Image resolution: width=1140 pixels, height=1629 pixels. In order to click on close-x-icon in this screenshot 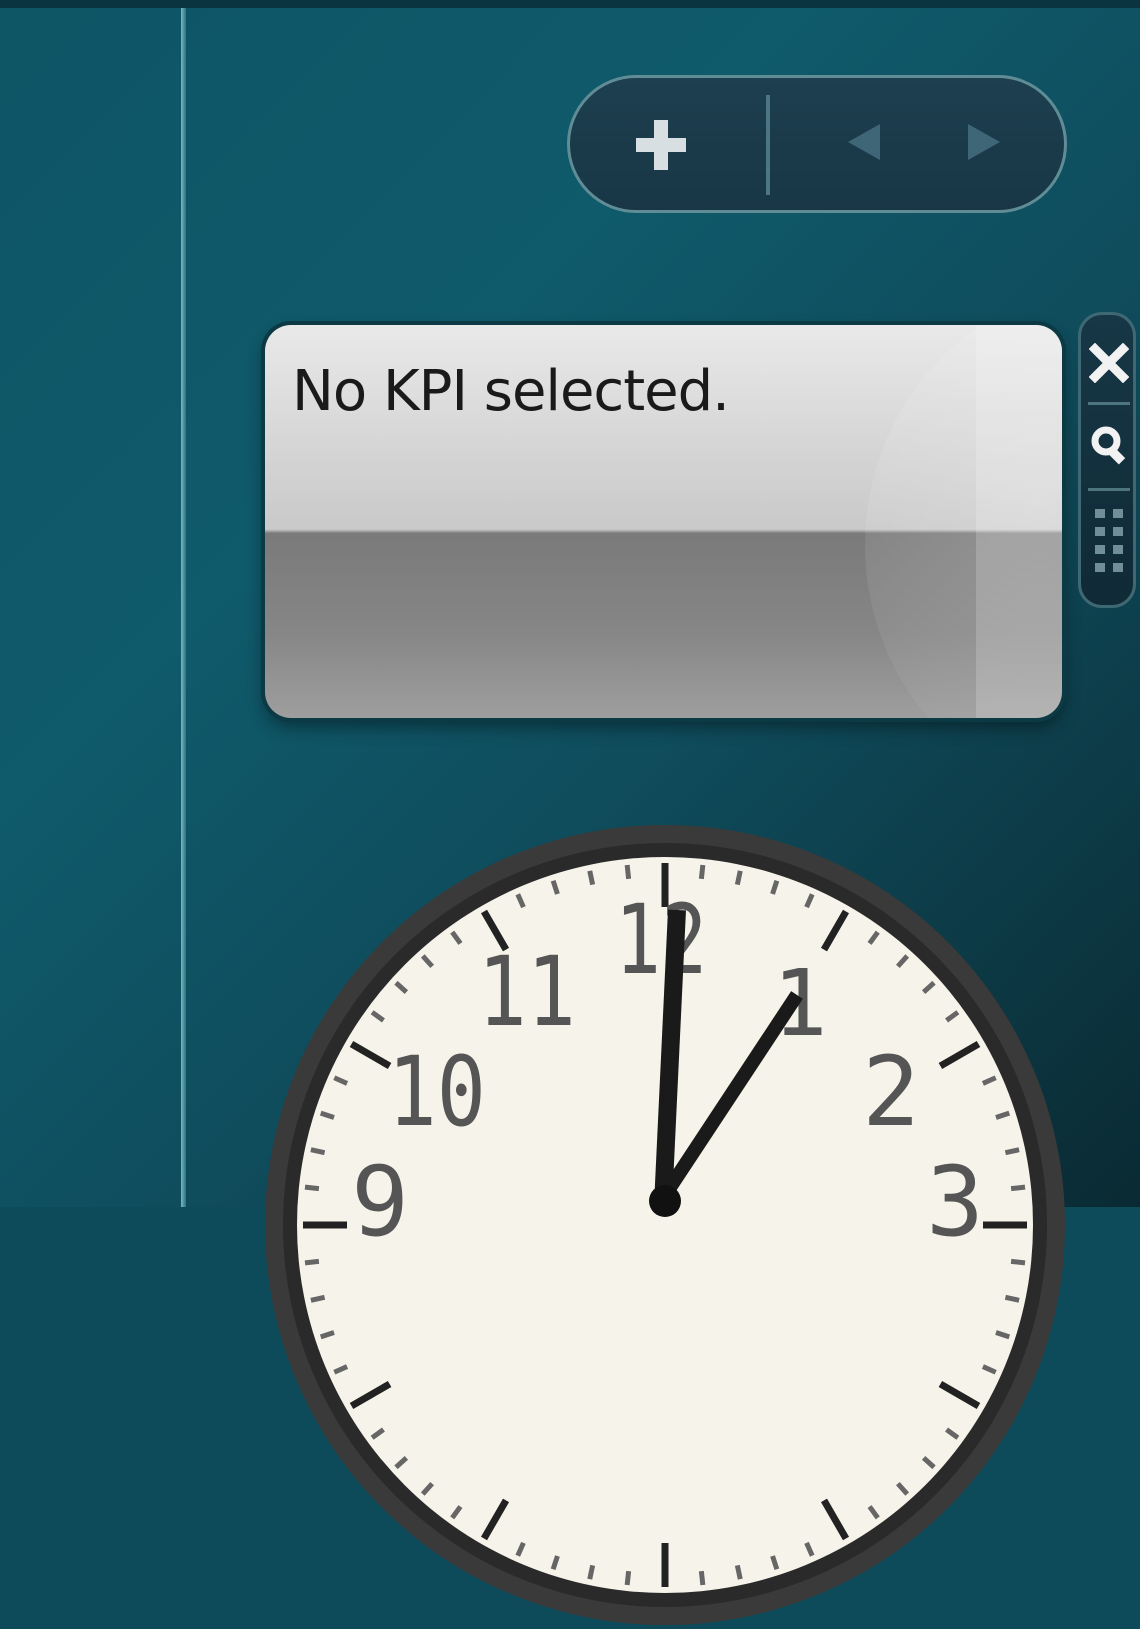, I will do `click(1109, 363)`.